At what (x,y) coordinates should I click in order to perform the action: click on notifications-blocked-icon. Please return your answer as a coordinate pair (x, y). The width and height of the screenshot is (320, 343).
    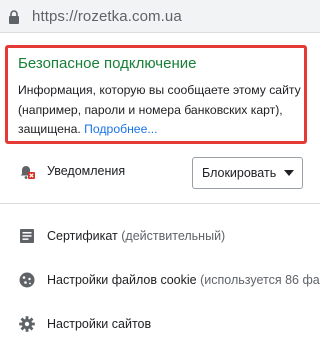
    Looking at the image, I should click on (27, 172).